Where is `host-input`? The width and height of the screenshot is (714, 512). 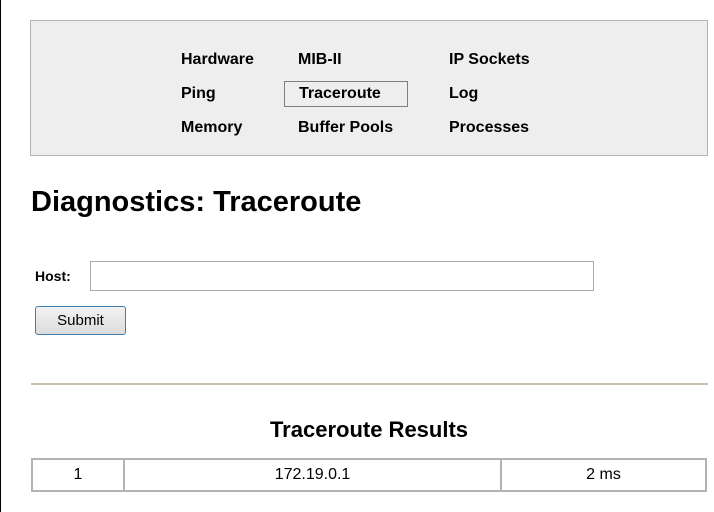
host-input is located at coordinates (342, 276).